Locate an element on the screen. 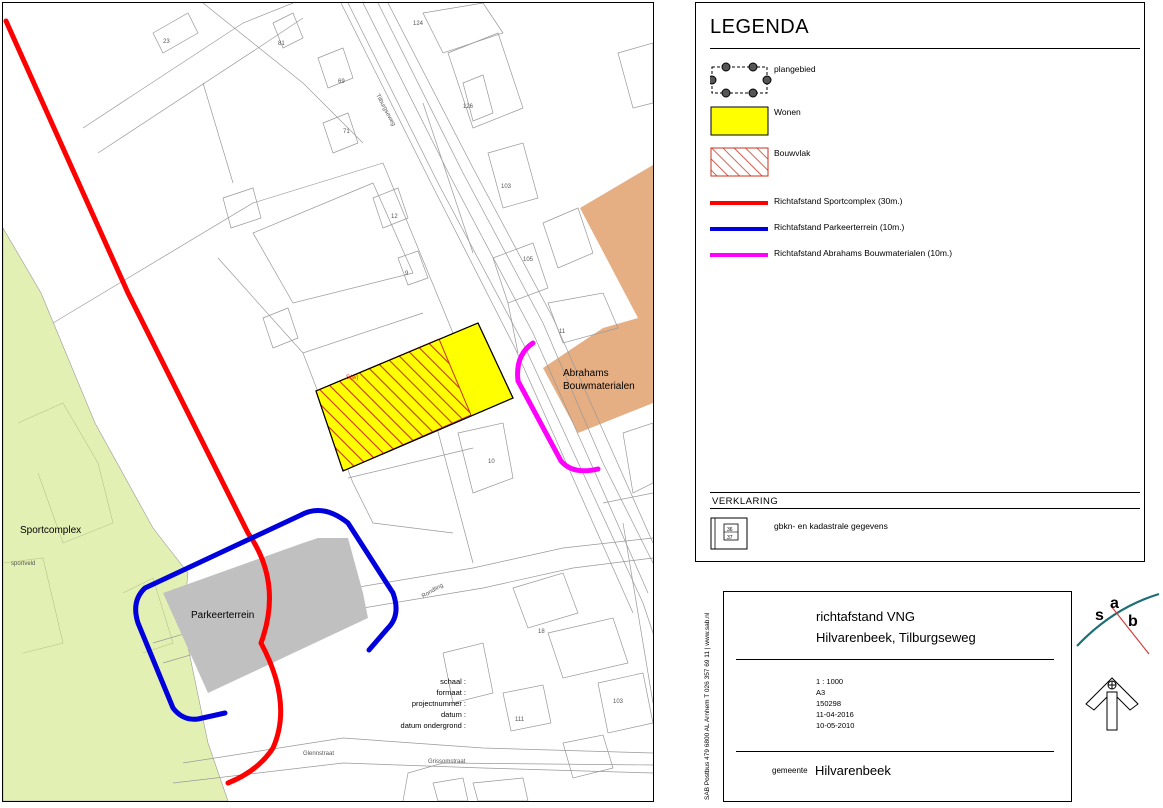  red-line-icon is located at coordinates (739, 203).